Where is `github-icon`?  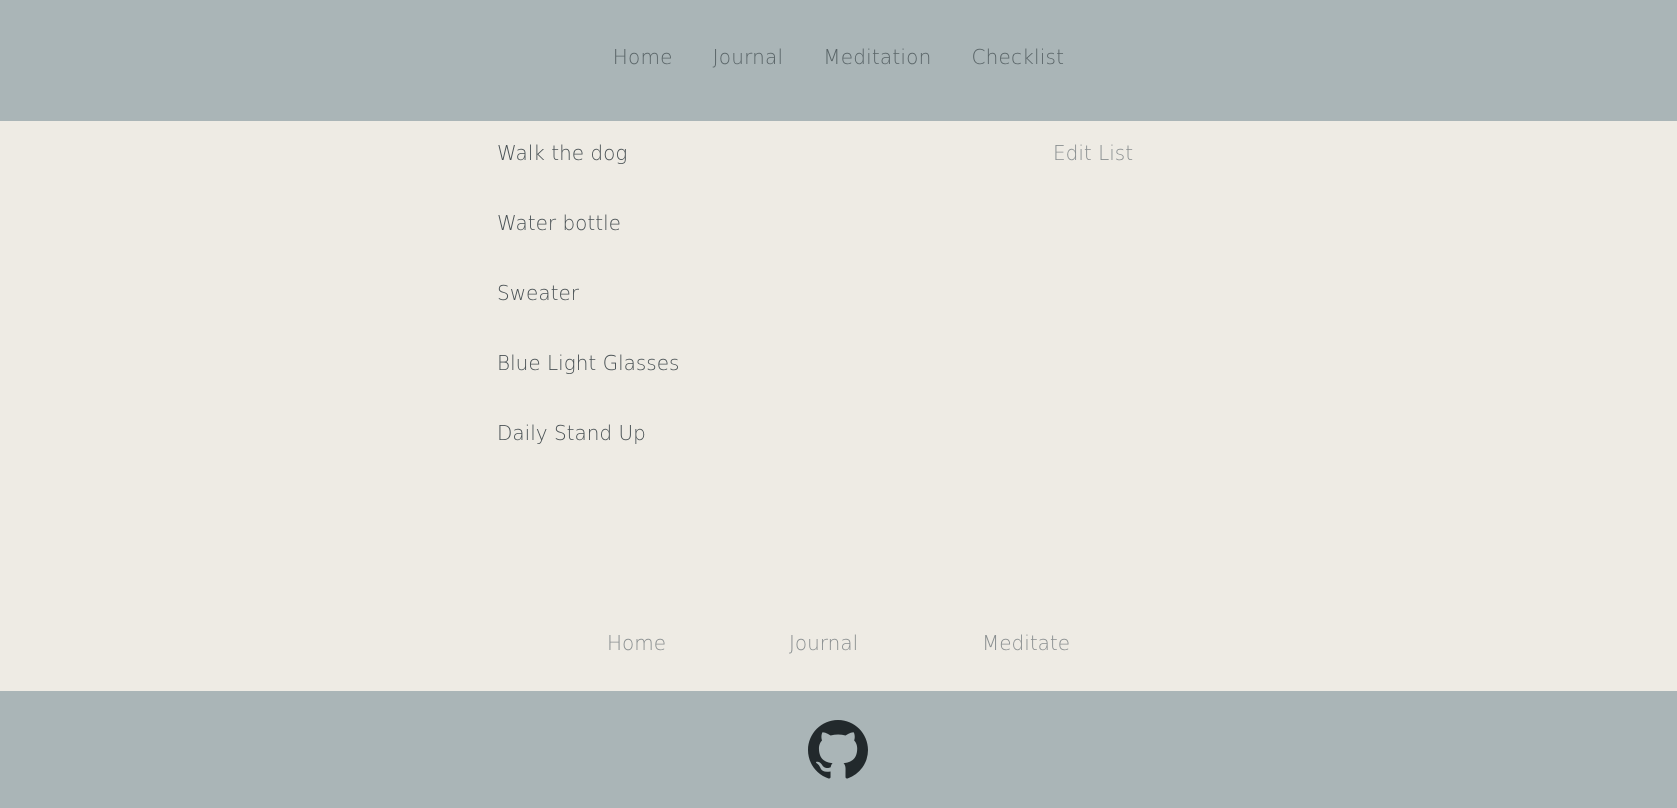 github-icon is located at coordinates (838, 750).